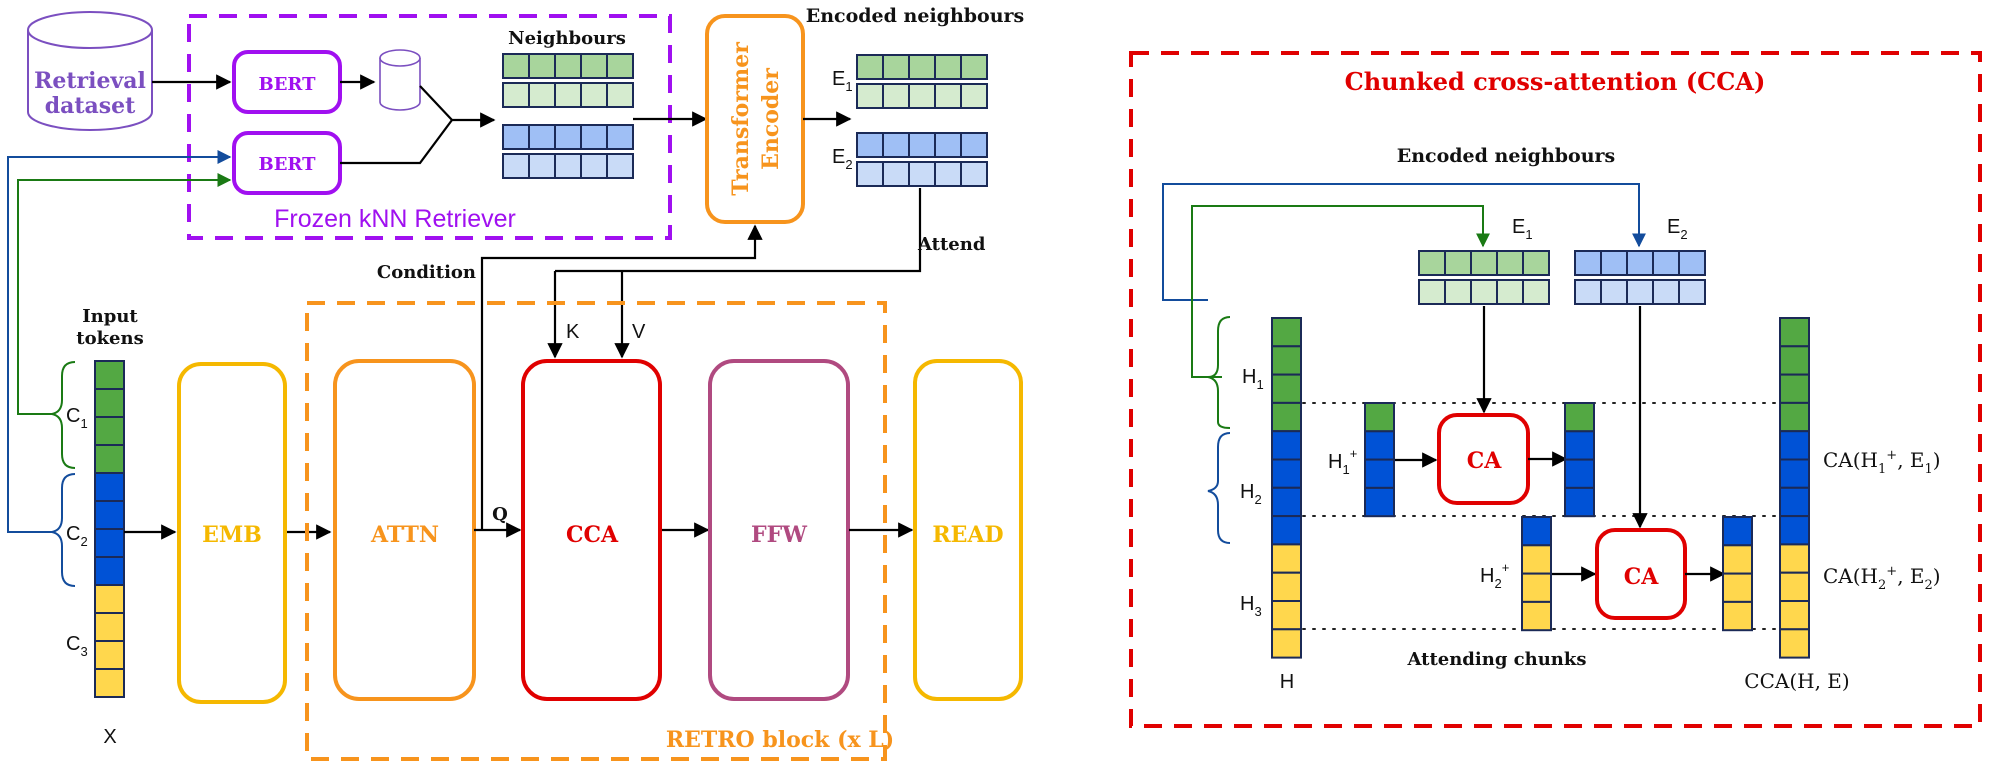 Image resolution: width=2000 pixels, height=775 pixels. I want to click on transformer-encoder-label-line2: Encoder, so click(771, 119).